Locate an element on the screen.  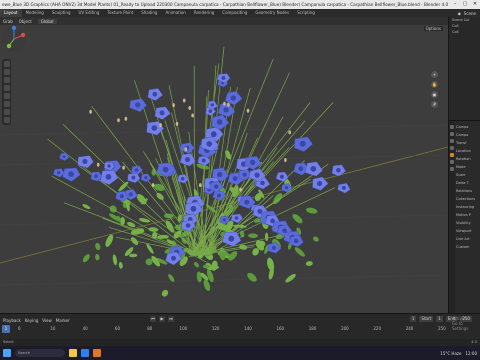
cursor-tool-icon is located at coordinates (6, 72).